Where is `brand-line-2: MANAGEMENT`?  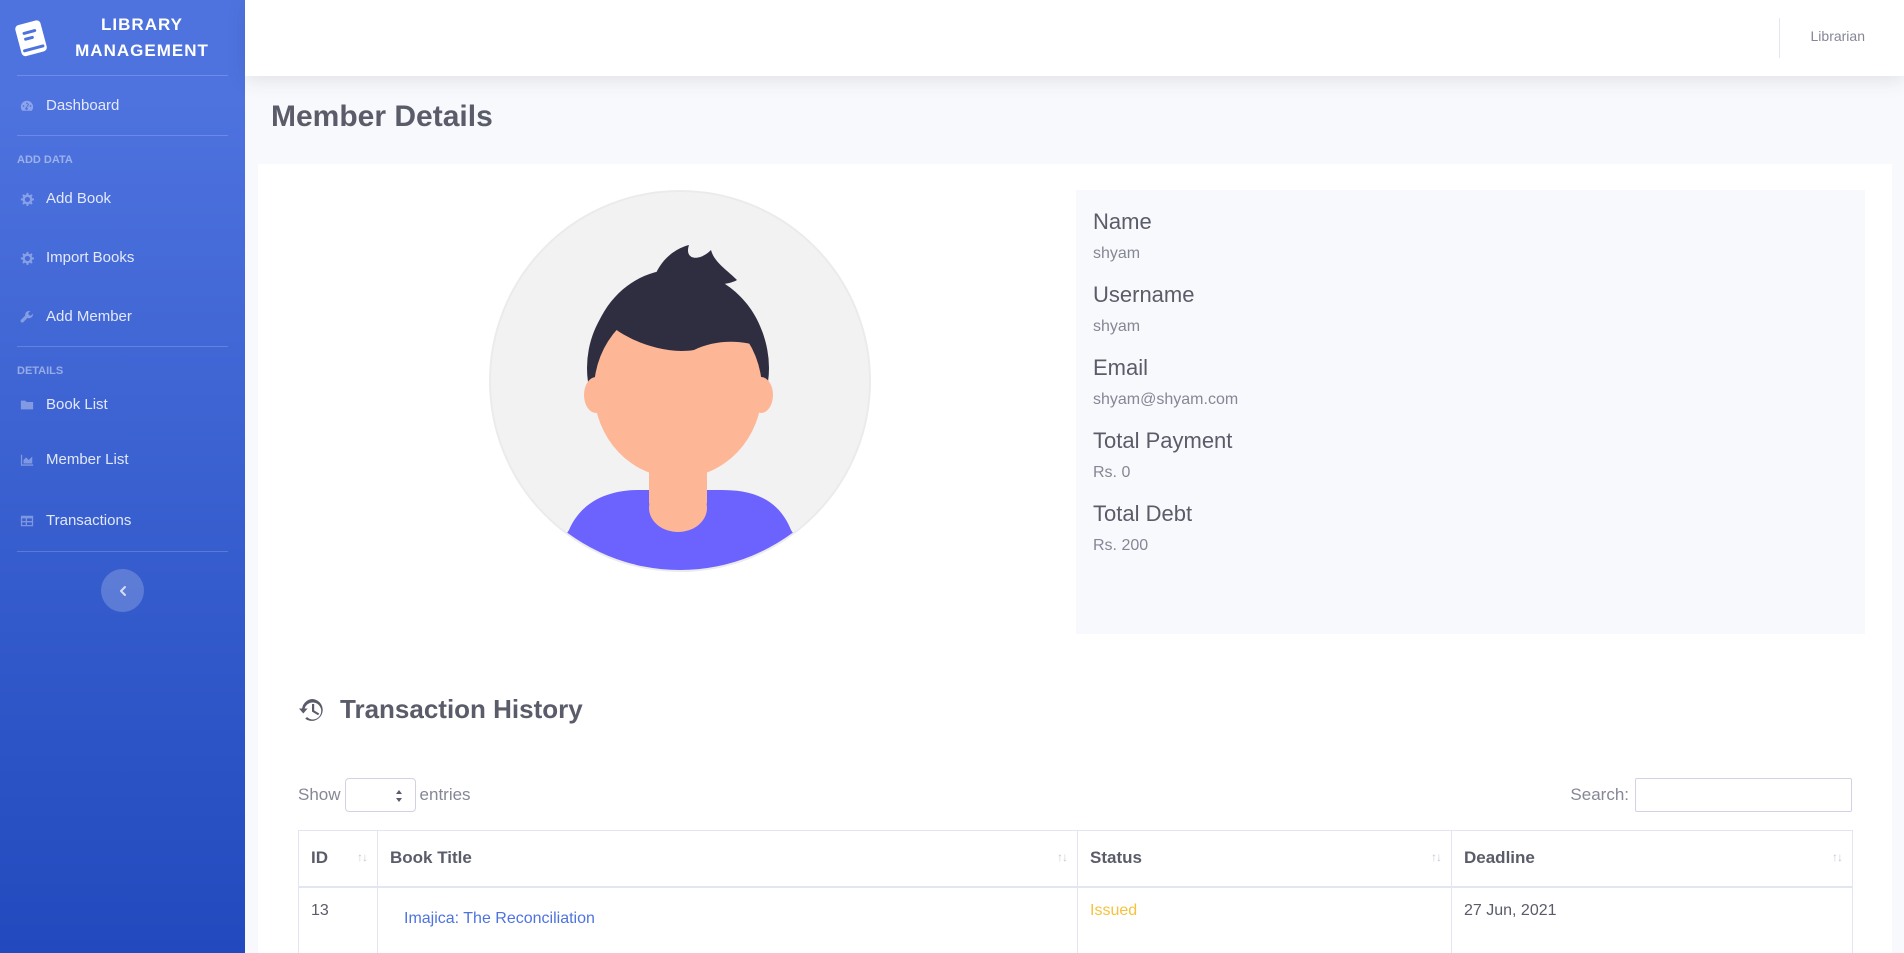
brand-line-2: MANAGEMENT is located at coordinates (142, 50).